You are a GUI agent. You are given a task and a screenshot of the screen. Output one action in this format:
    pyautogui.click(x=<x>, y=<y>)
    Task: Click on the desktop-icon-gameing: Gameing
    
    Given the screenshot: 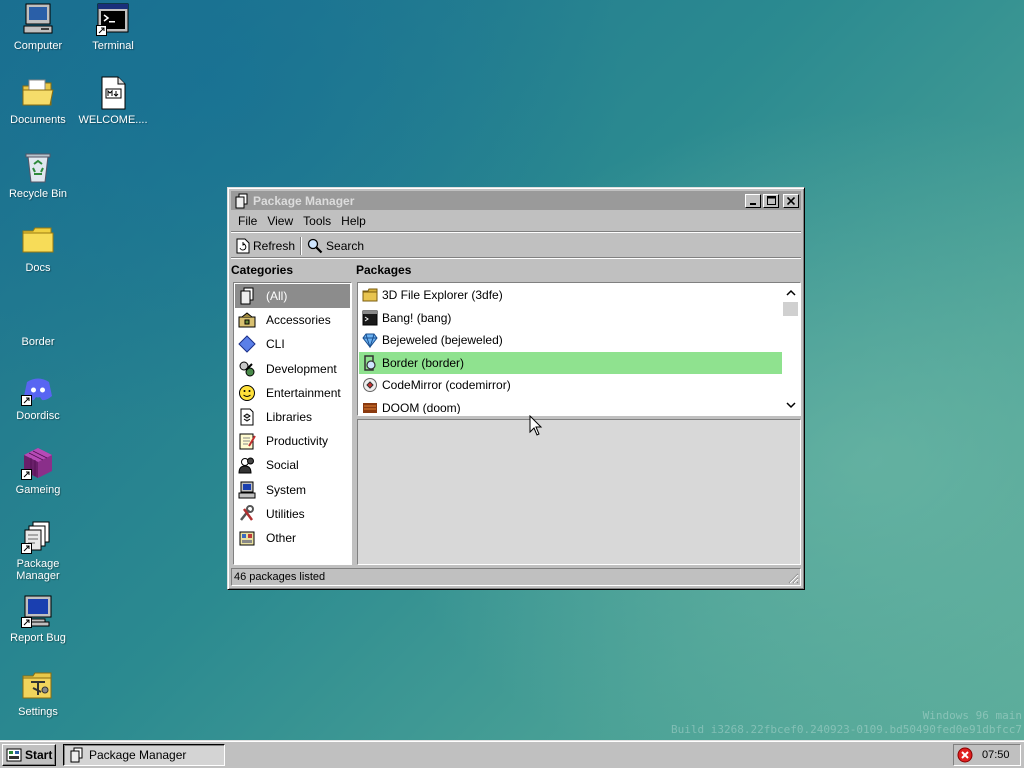 What is the action you would take?
    pyautogui.click(x=38, y=471)
    